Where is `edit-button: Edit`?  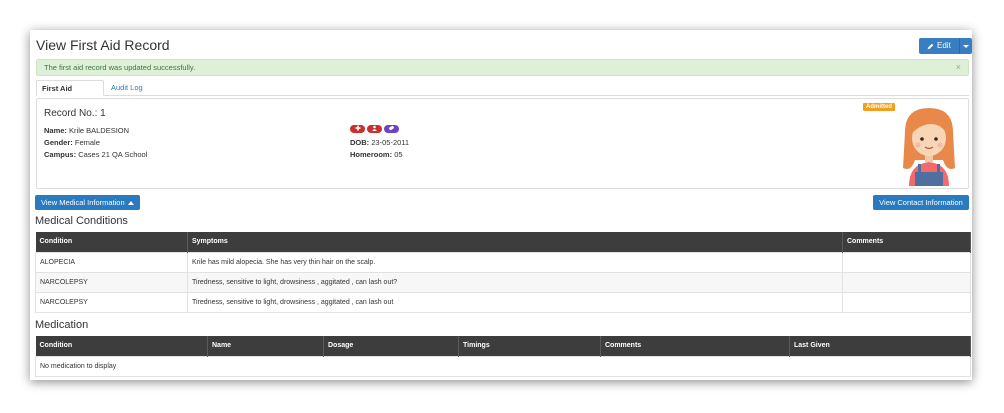 edit-button: Edit is located at coordinates (939, 46).